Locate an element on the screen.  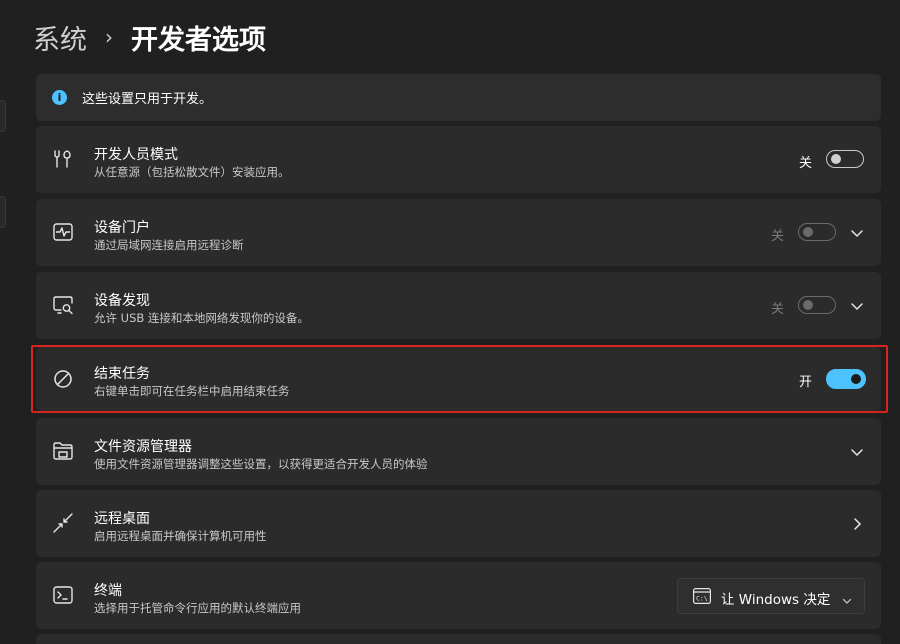
toggle-state-label: 开 is located at coordinates (806, 382).